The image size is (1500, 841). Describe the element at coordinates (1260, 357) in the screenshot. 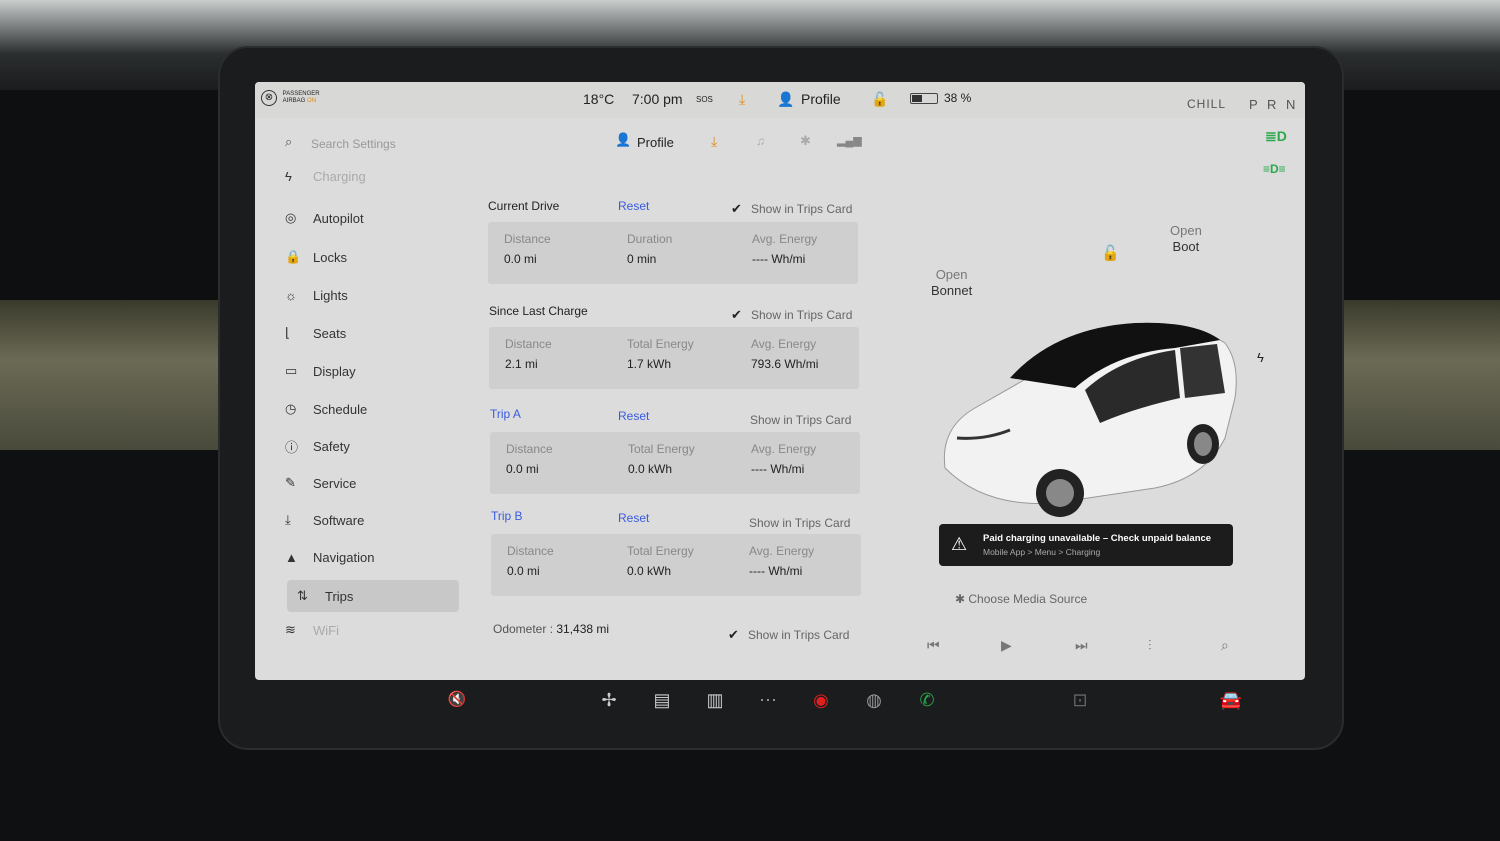

I see `charge-port-icon: ϟ` at that location.